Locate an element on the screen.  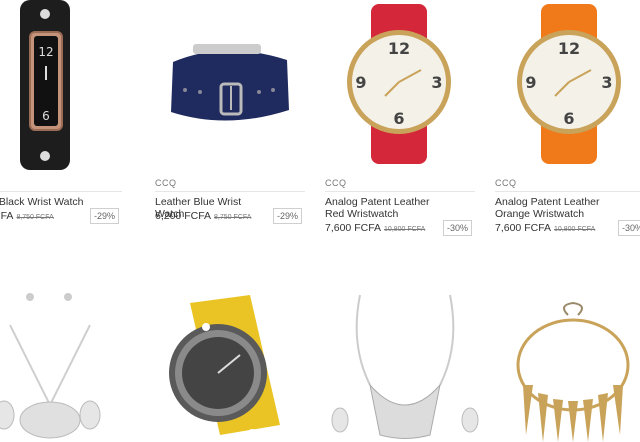
silver-bib-necklace-image is located at coordinates (405, 363).